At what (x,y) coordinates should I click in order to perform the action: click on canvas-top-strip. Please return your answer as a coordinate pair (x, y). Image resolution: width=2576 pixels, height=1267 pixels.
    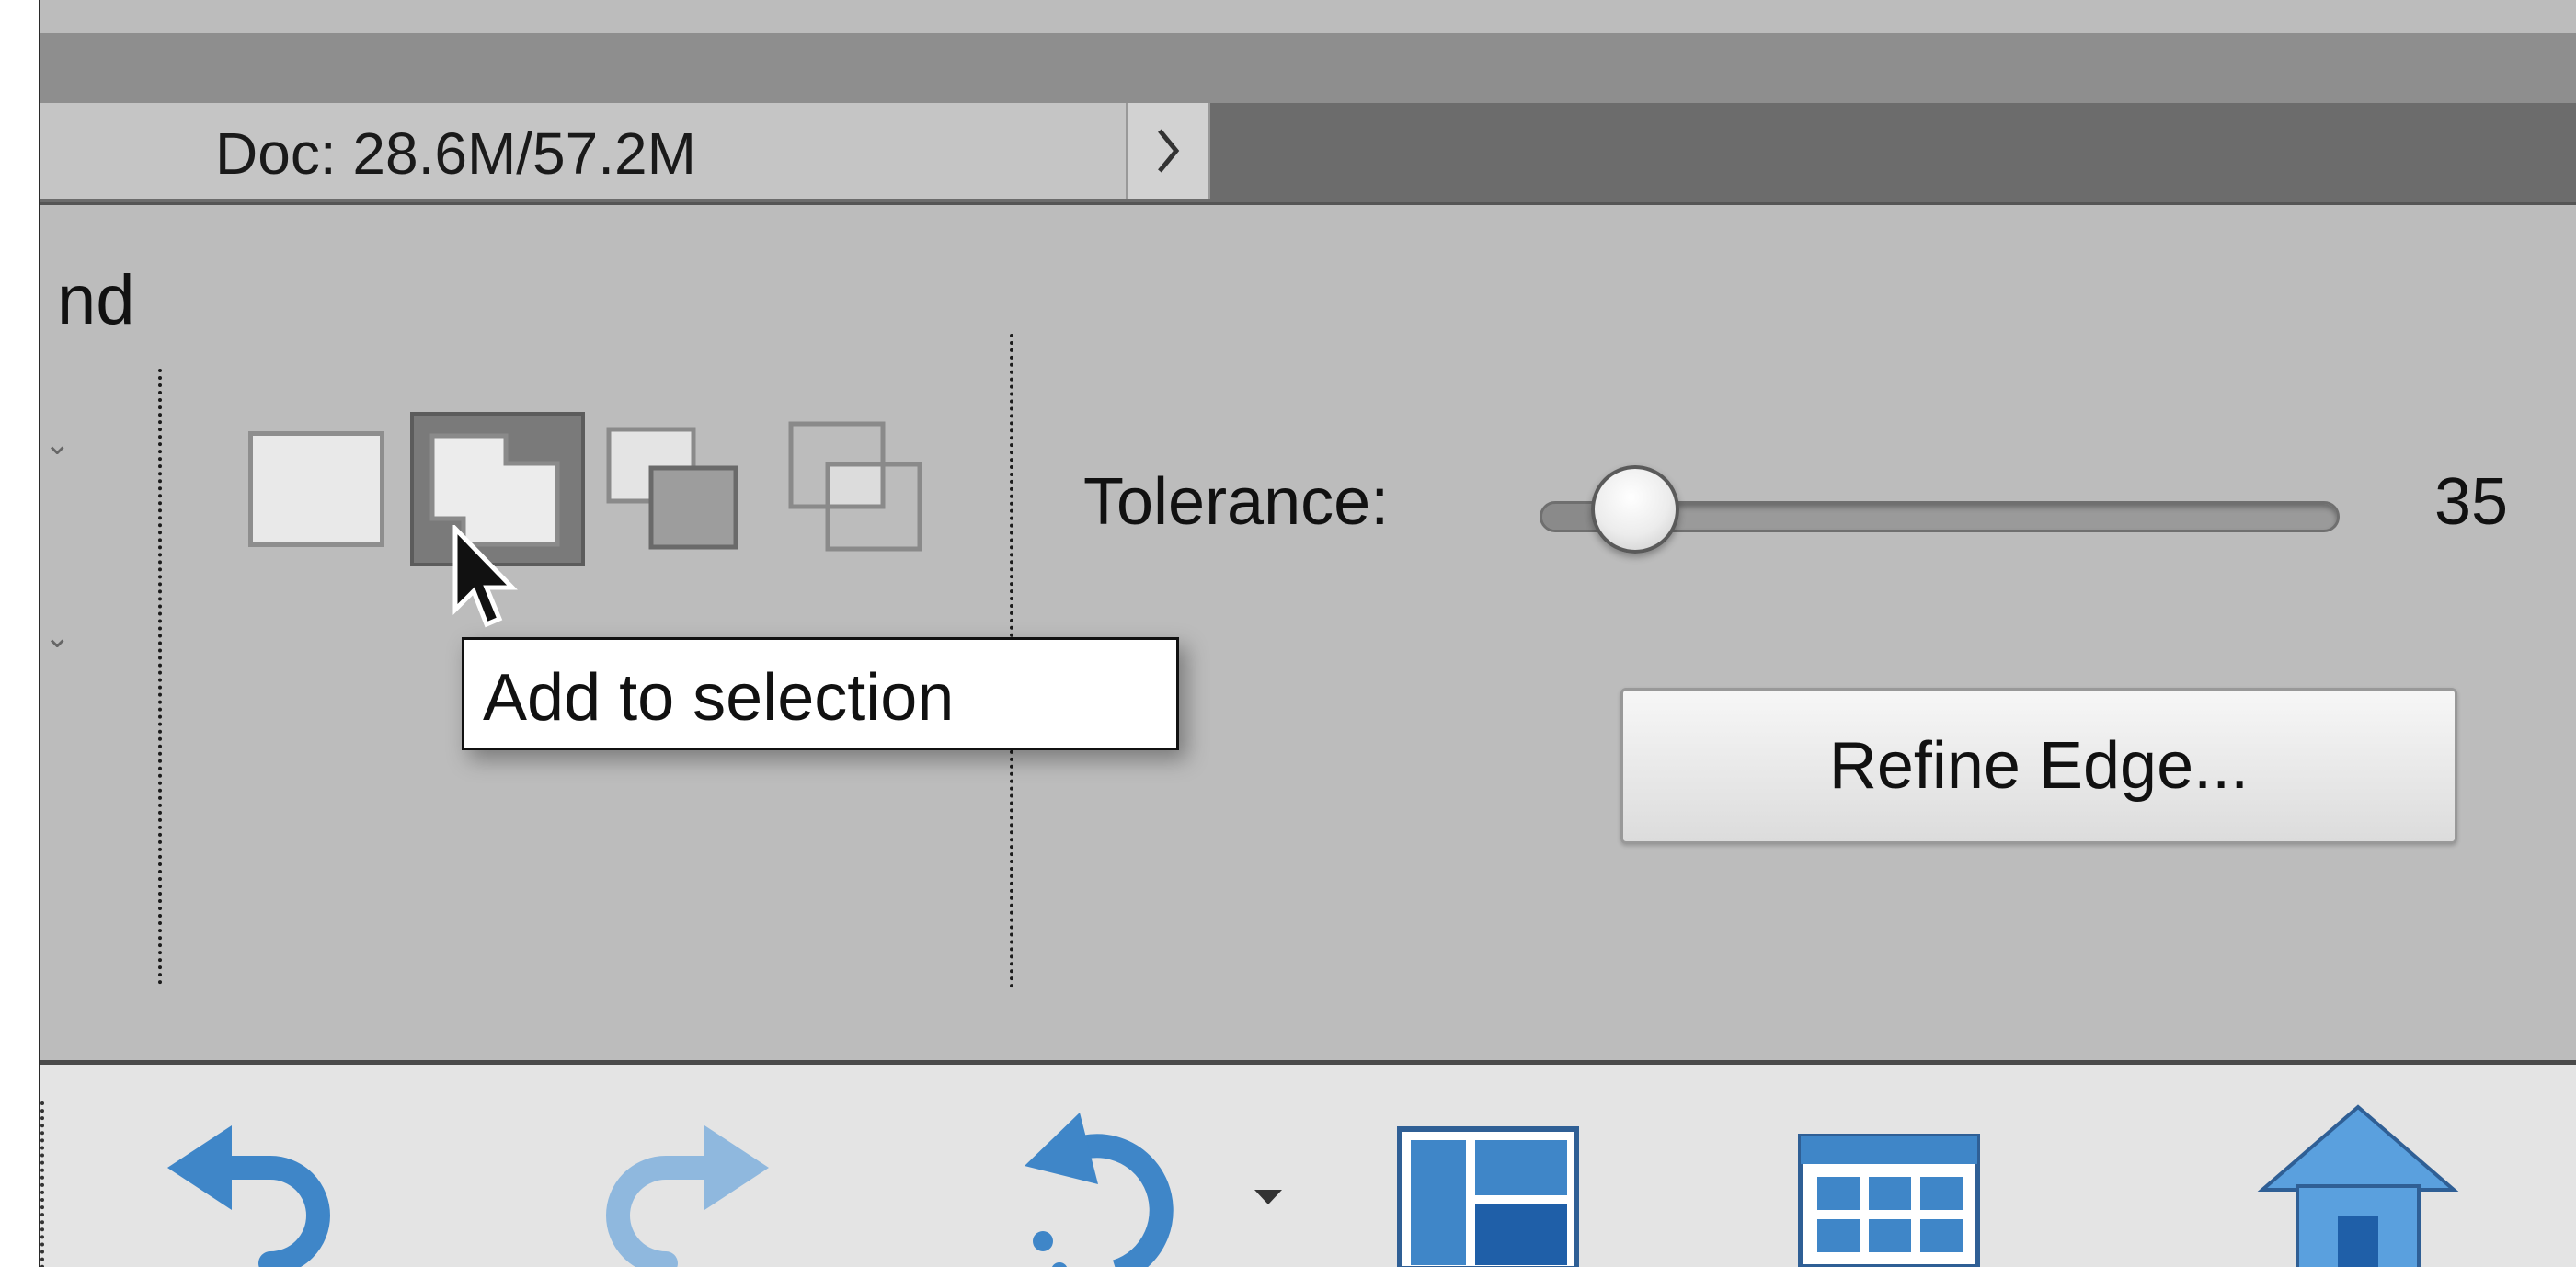
    Looking at the image, I should click on (1308, 68).